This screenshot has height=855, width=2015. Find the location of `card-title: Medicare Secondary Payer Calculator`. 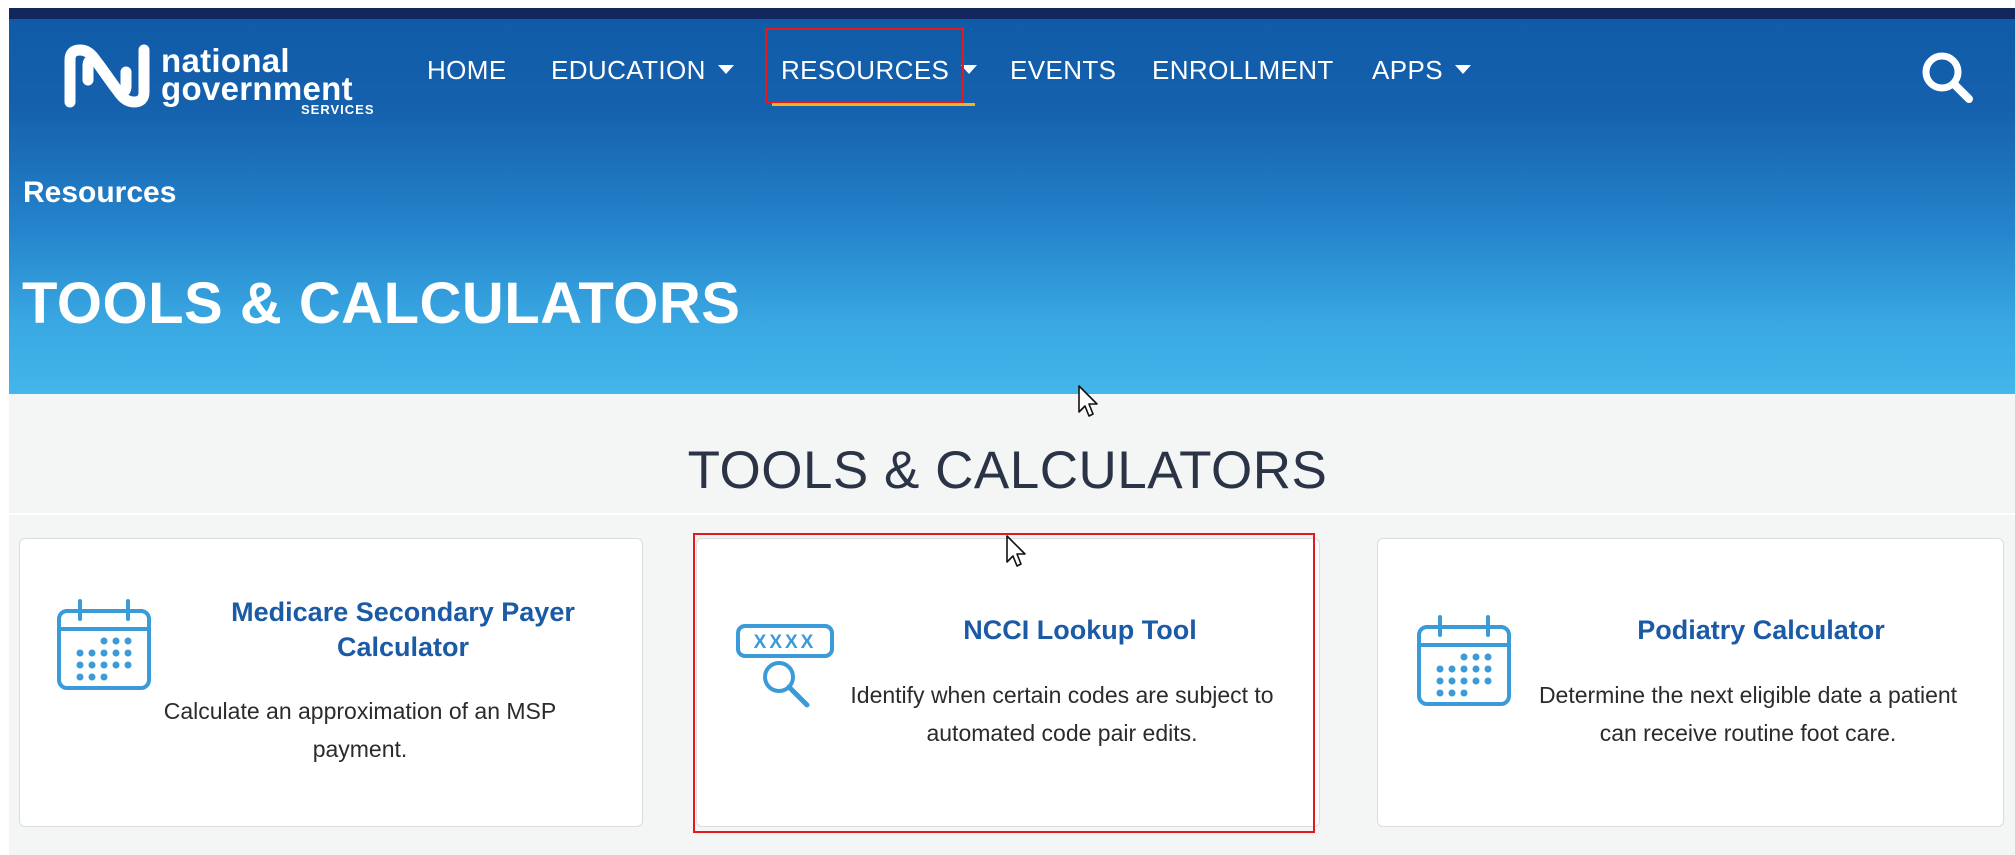

card-title: Medicare Secondary Payer Calculator is located at coordinates (403, 630).